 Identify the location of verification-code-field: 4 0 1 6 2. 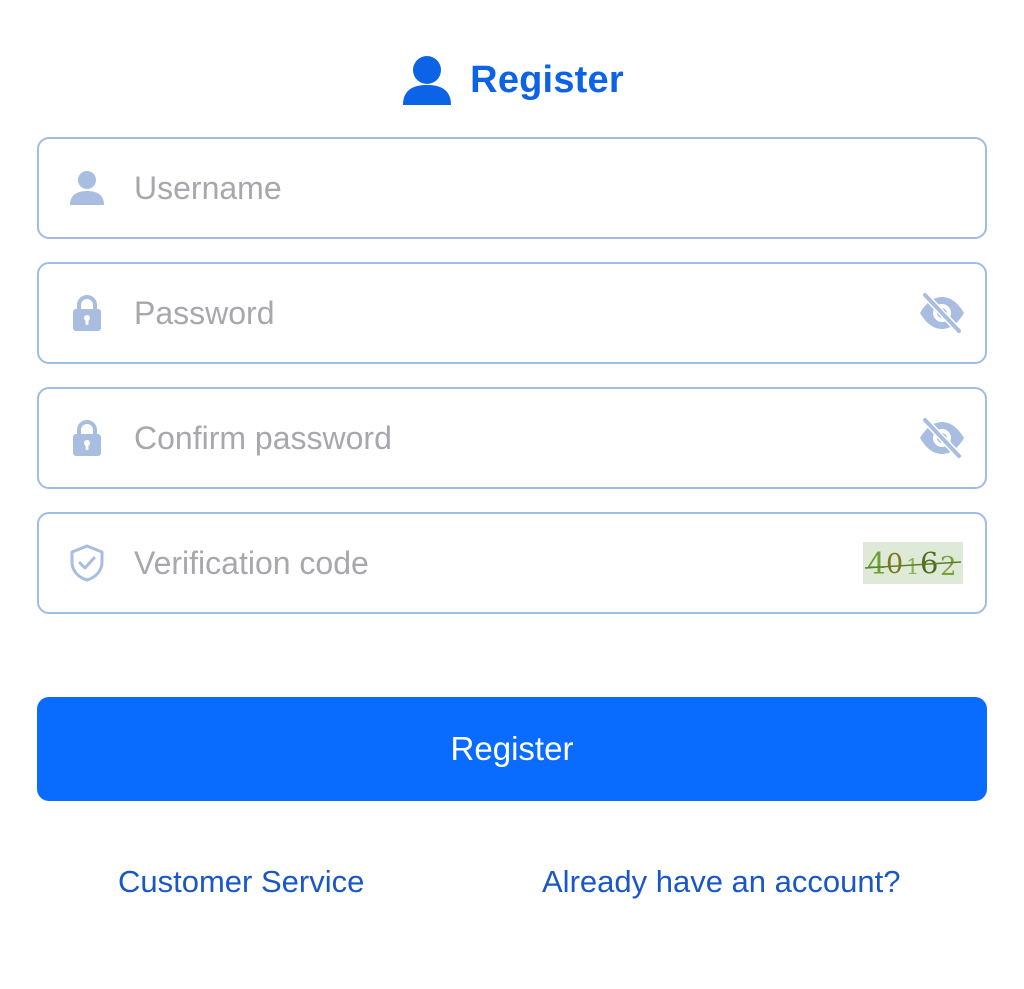
(512, 563).